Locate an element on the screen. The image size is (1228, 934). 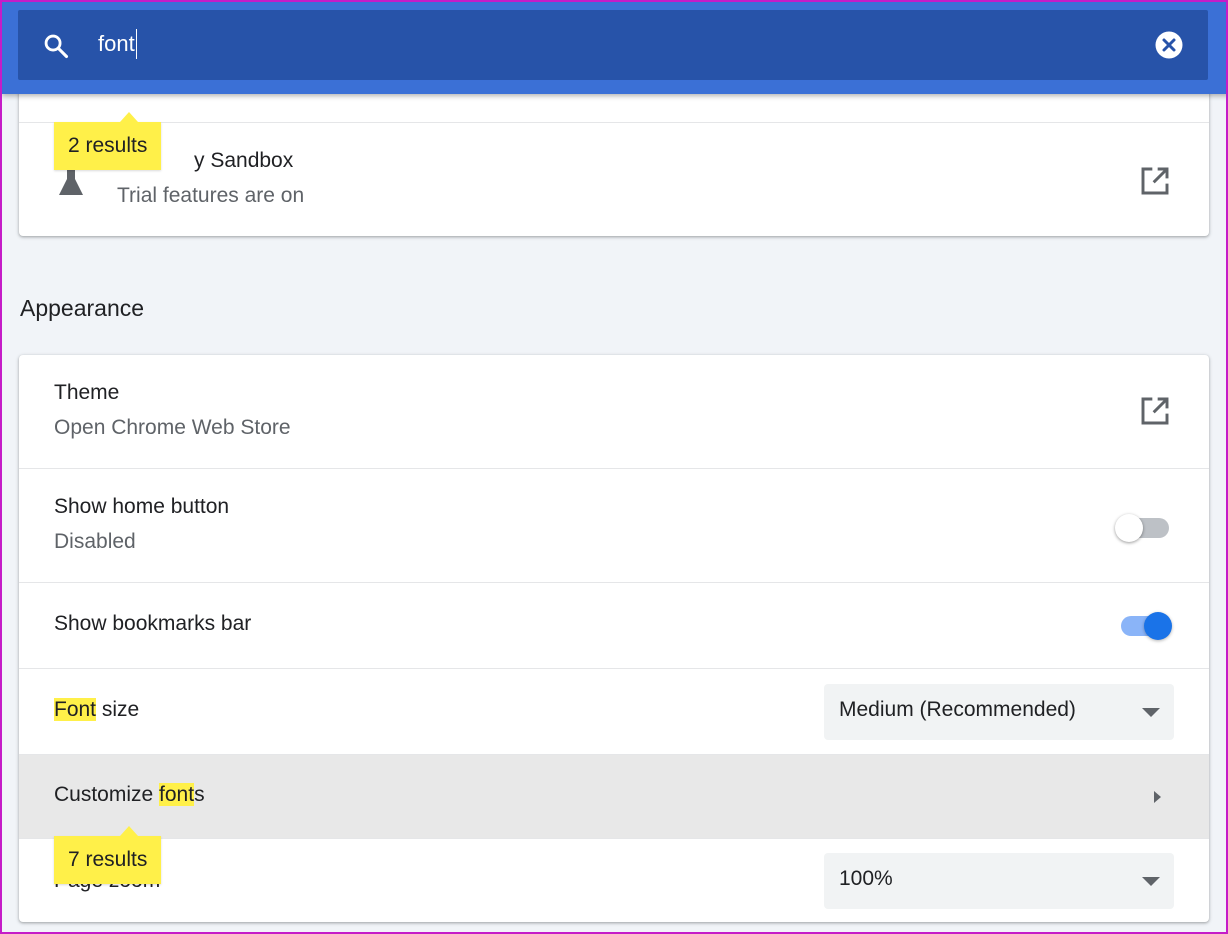
show-home-button-toggle is located at coordinates (1144, 525).